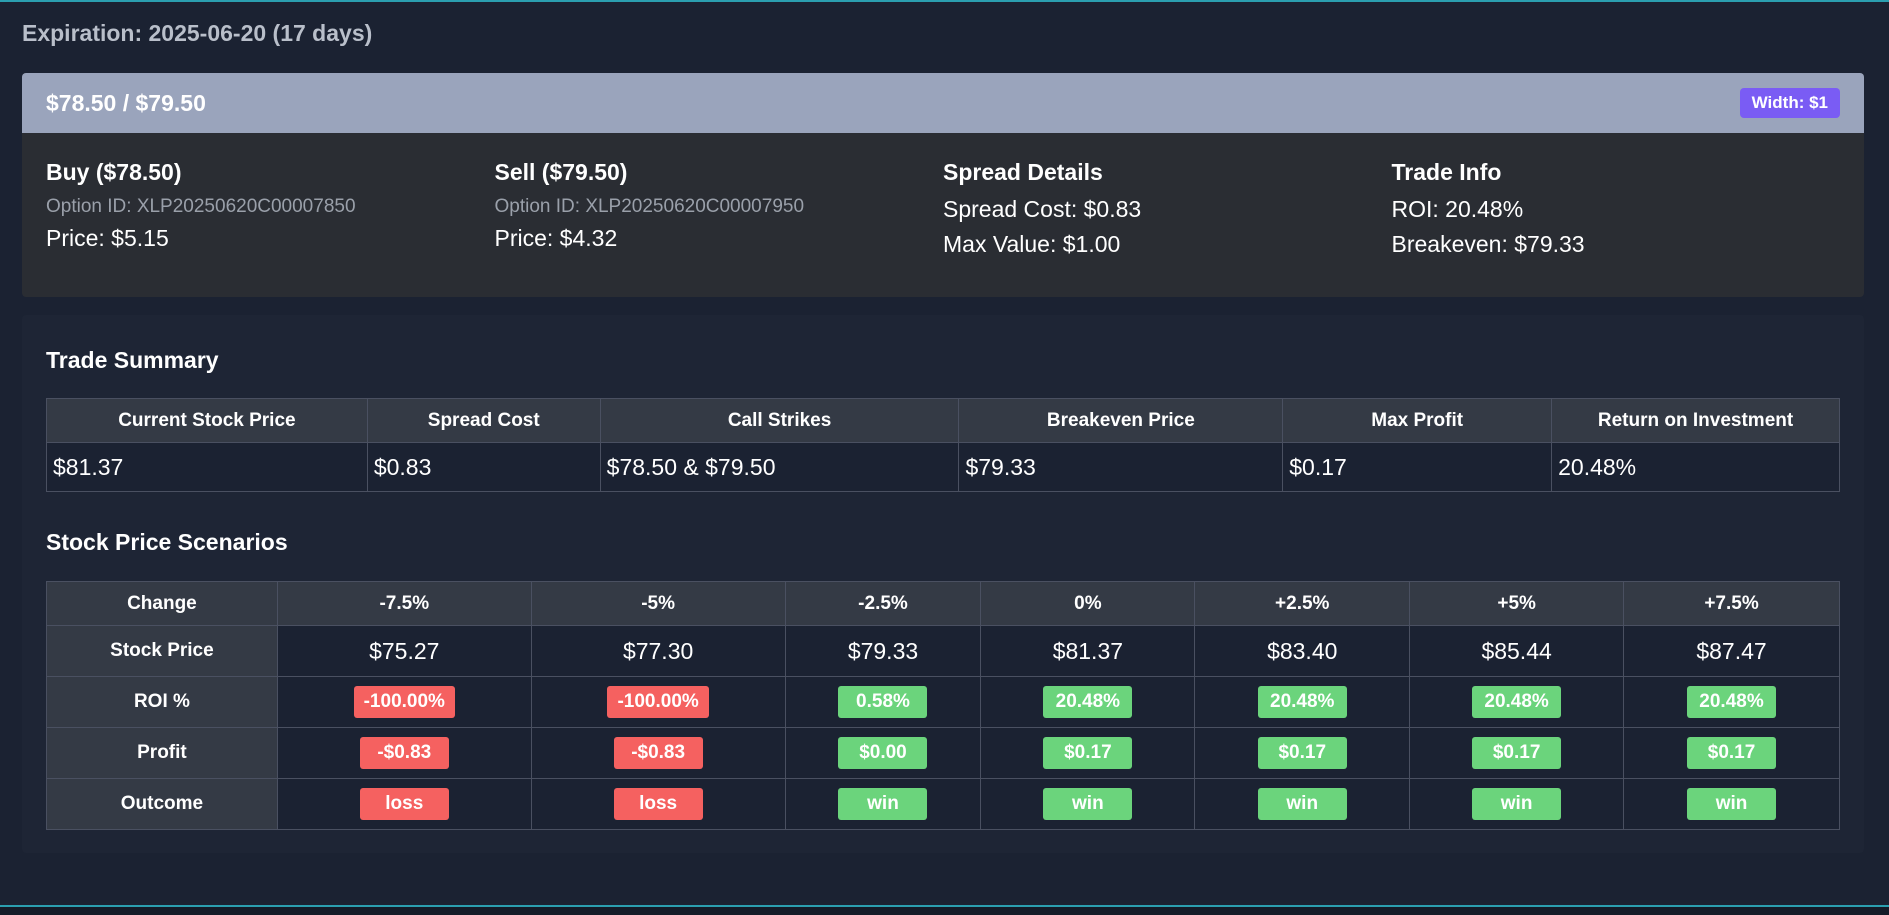 The image size is (1889, 915). I want to click on buy-option-id: Option ID: XLP20250620C00007850, so click(201, 206).